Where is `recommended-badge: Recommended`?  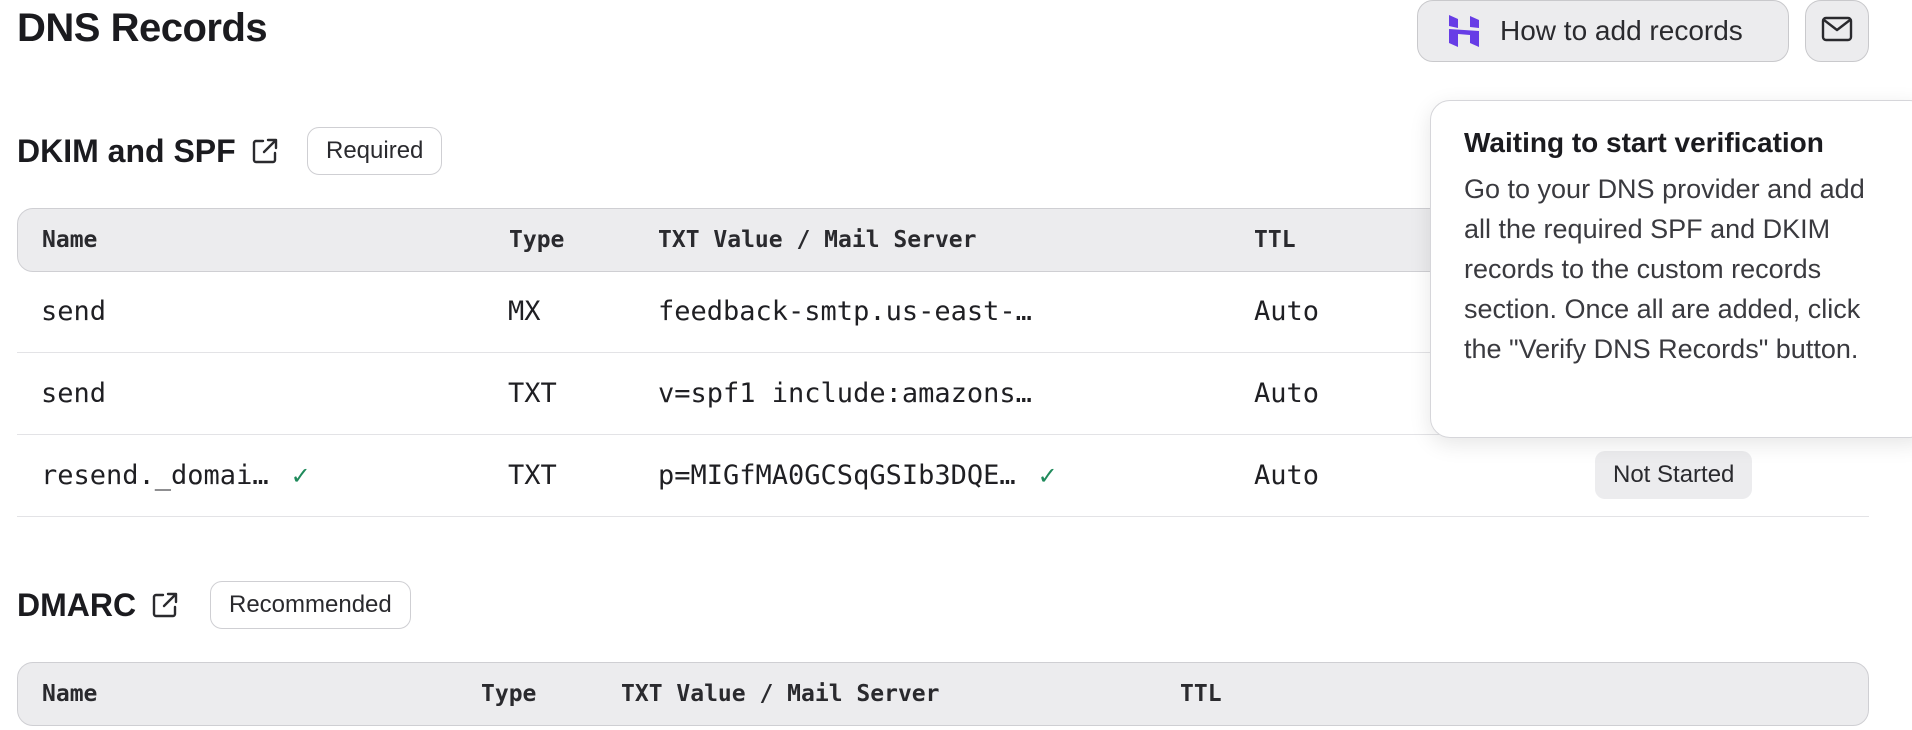 recommended-badge: Recommended is located at coordinates (310, 605).